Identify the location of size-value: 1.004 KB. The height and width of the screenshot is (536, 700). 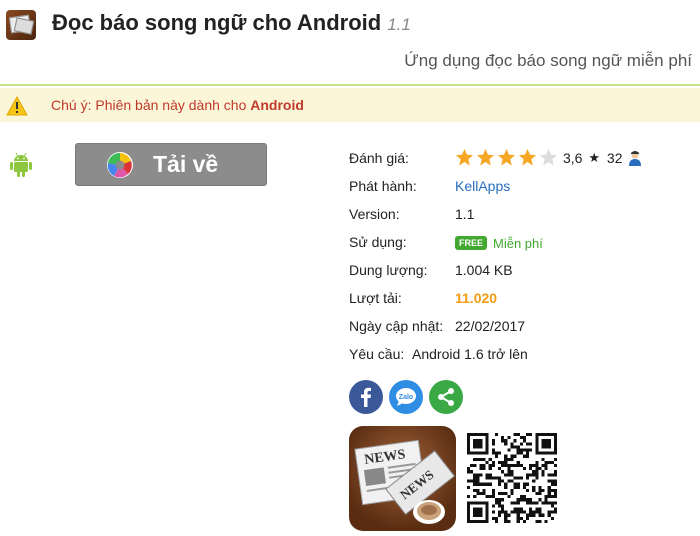
(484, 270).